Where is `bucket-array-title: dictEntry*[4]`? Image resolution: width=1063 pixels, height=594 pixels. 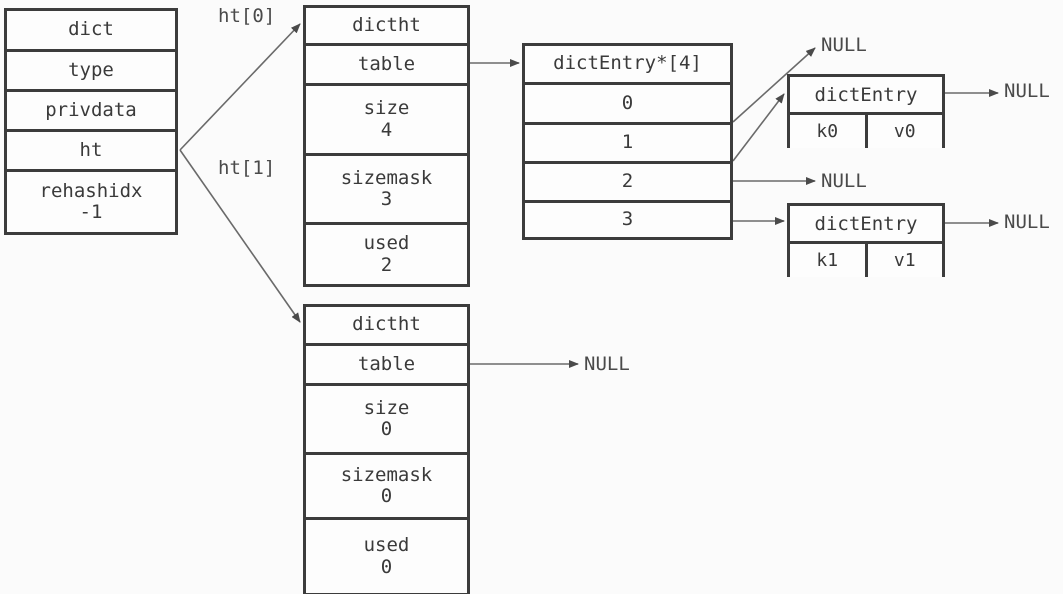 bucket-array-title: dictEntry*[4] is located at coordinates (627, 63).